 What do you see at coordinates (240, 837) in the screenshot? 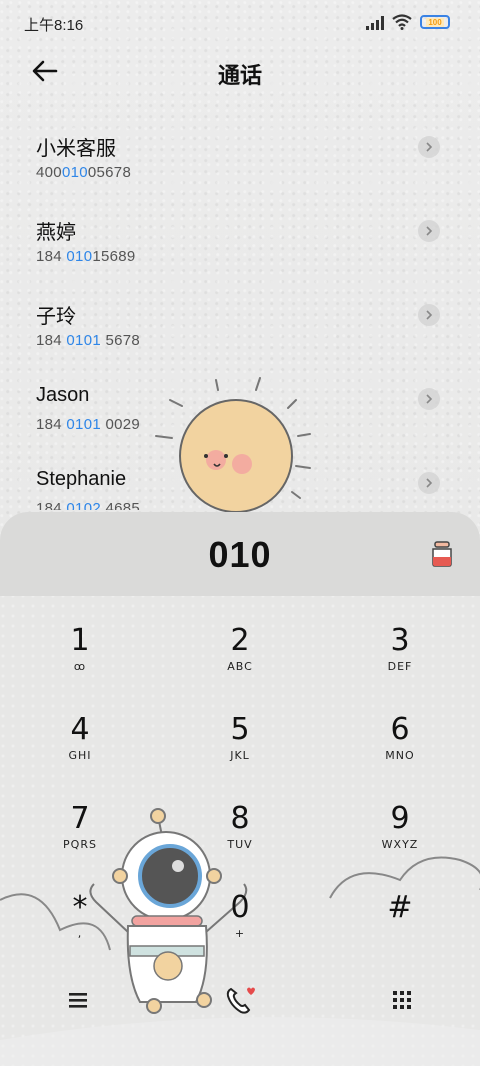
I see `key-8: 8 TUV` at bounding box center [240, 837].